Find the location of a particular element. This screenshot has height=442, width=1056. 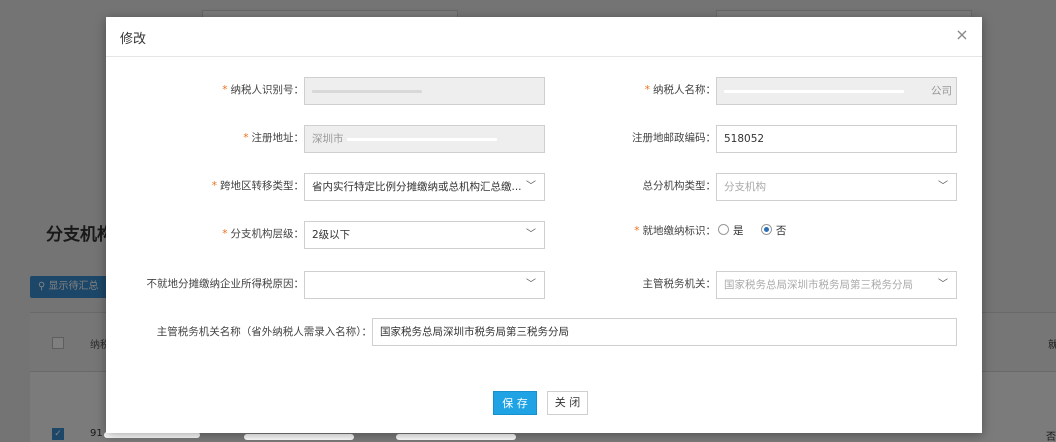

tax-authority-select: 国家税务总局深圳市税务局第三税务分局 ﹀ is located at coordinates (836, 285).